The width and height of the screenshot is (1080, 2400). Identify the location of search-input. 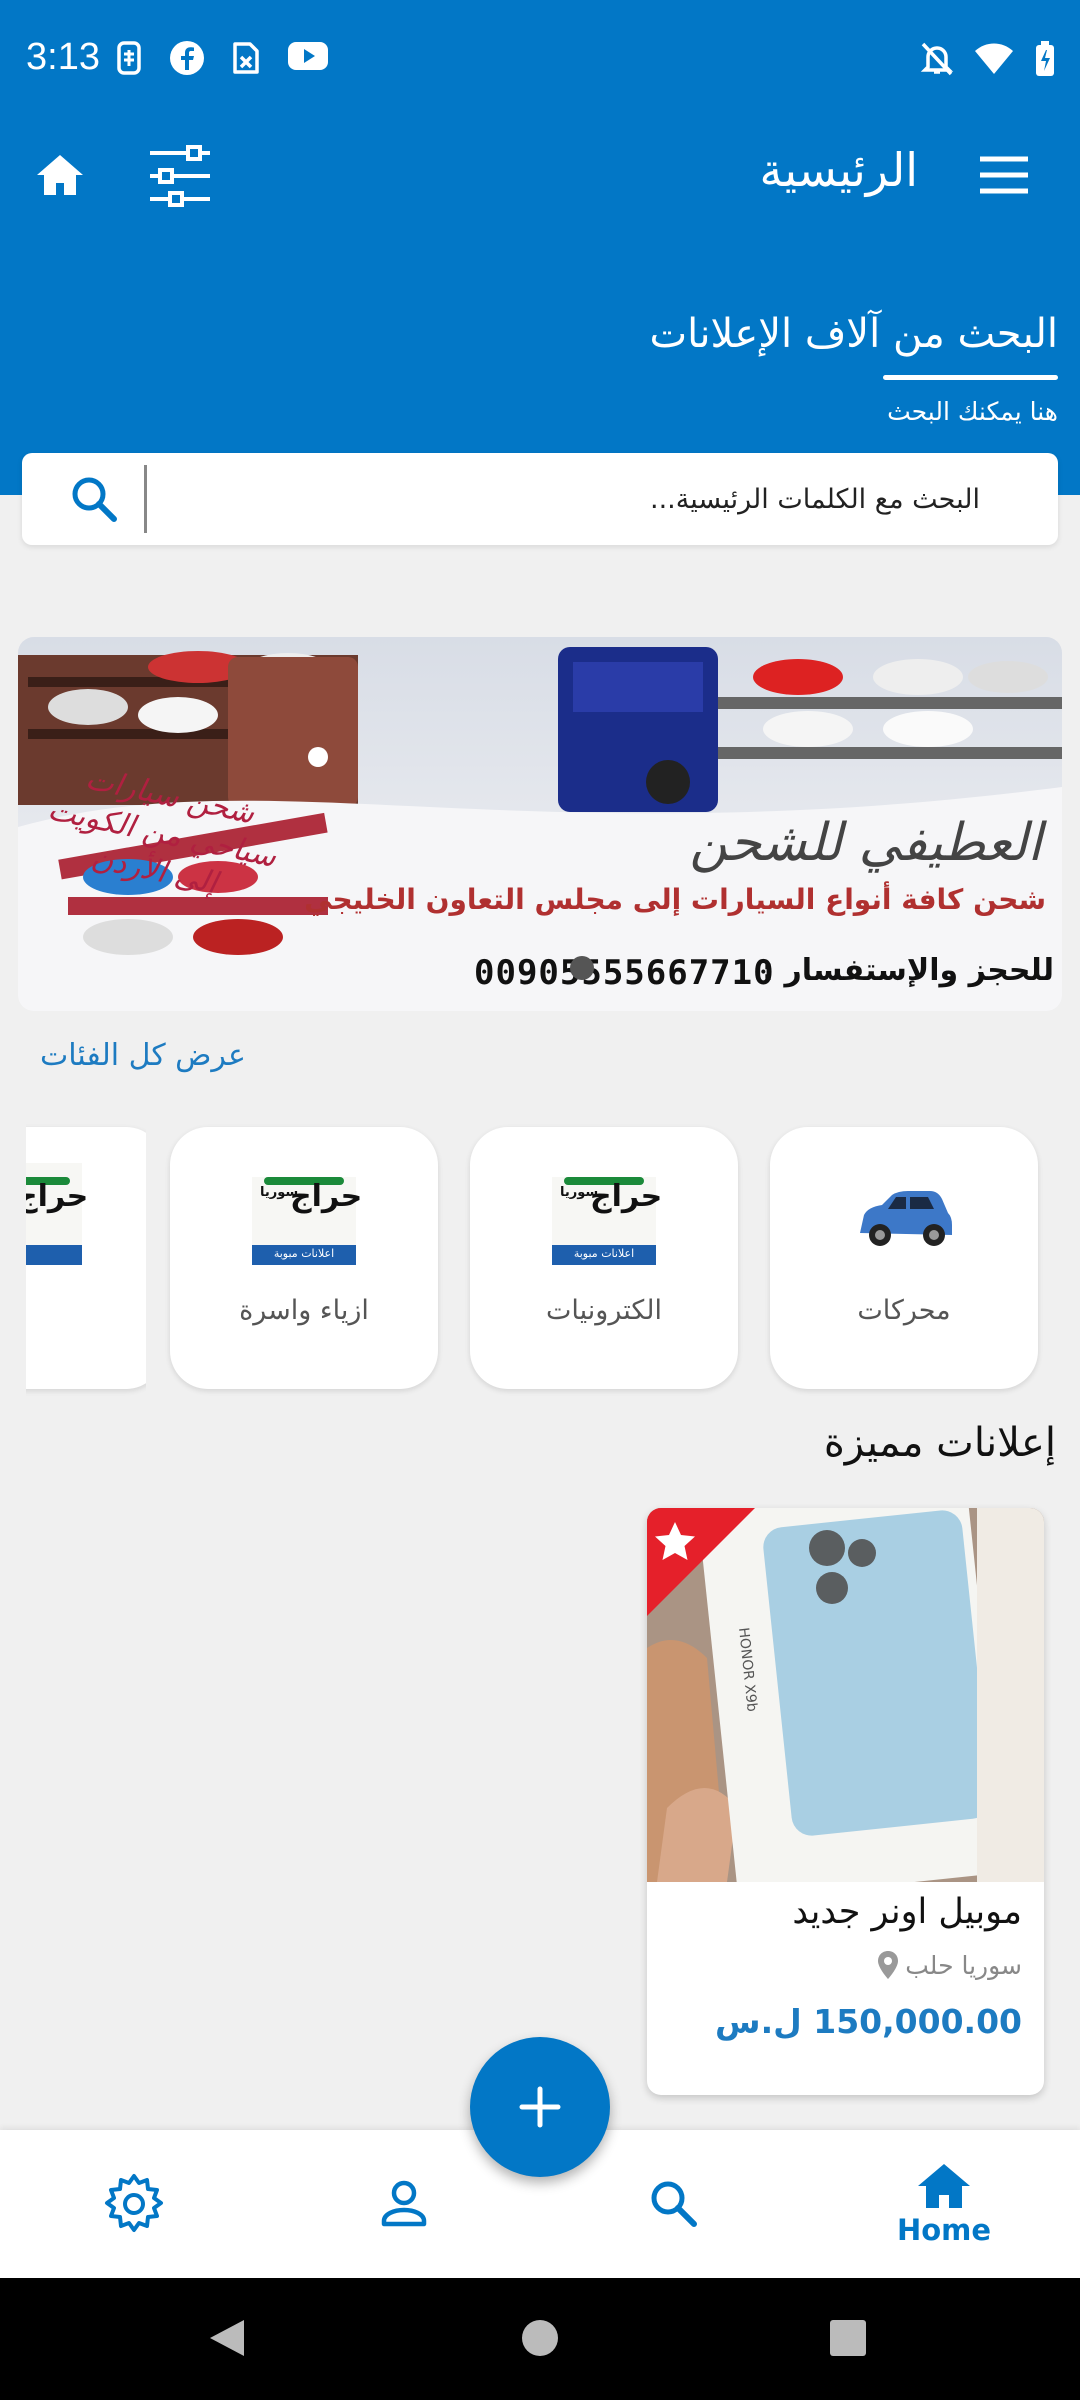
(580, 499).